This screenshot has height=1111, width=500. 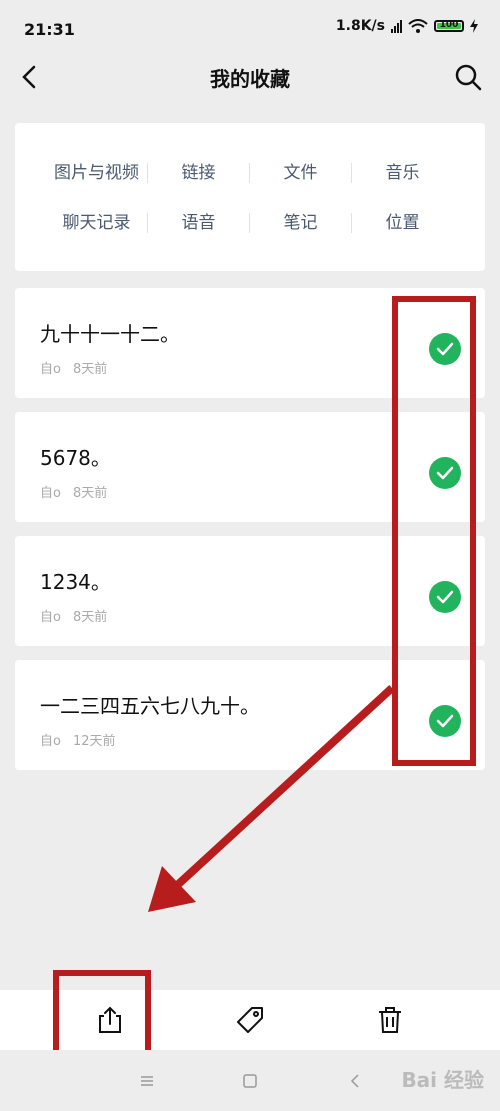 I want to click on square-icon, so click(x=250, y=1081).